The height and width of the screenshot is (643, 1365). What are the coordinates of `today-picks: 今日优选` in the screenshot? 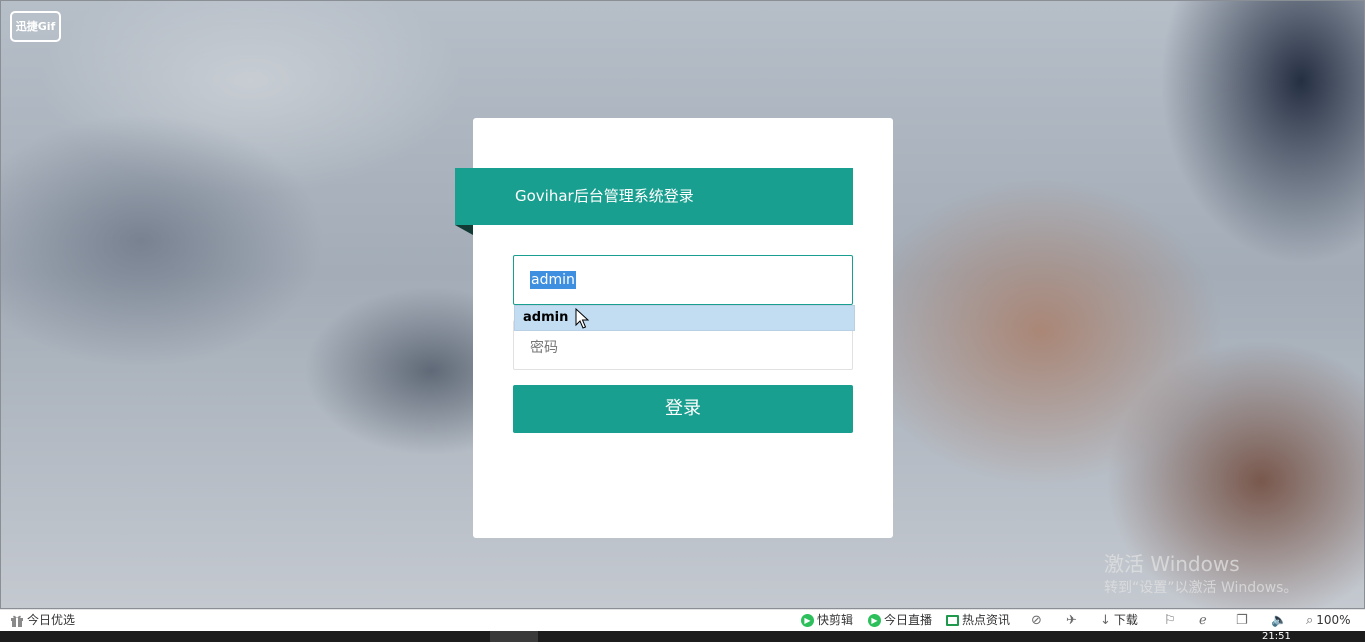 It's located at (42, 620).